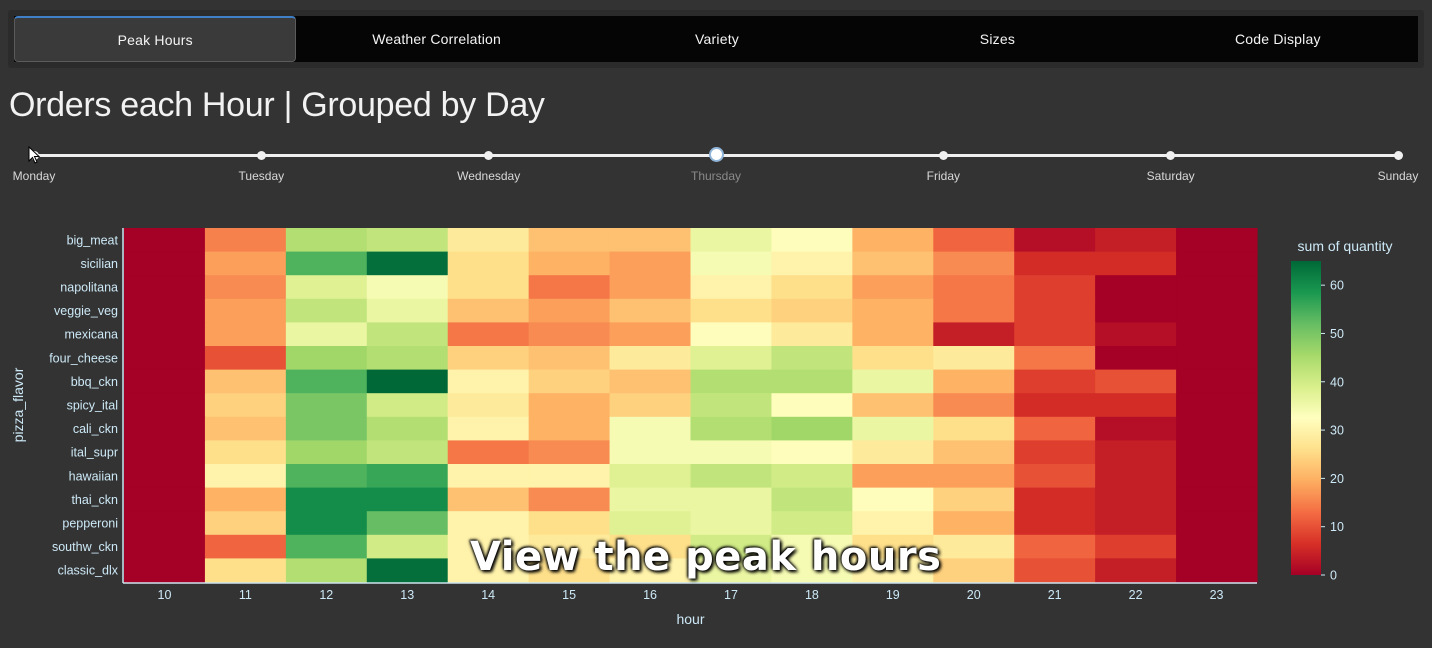 The width and height of the screenshot is (1432, 648). I want to click on x-tick-label: 21, so click(1055, 595).